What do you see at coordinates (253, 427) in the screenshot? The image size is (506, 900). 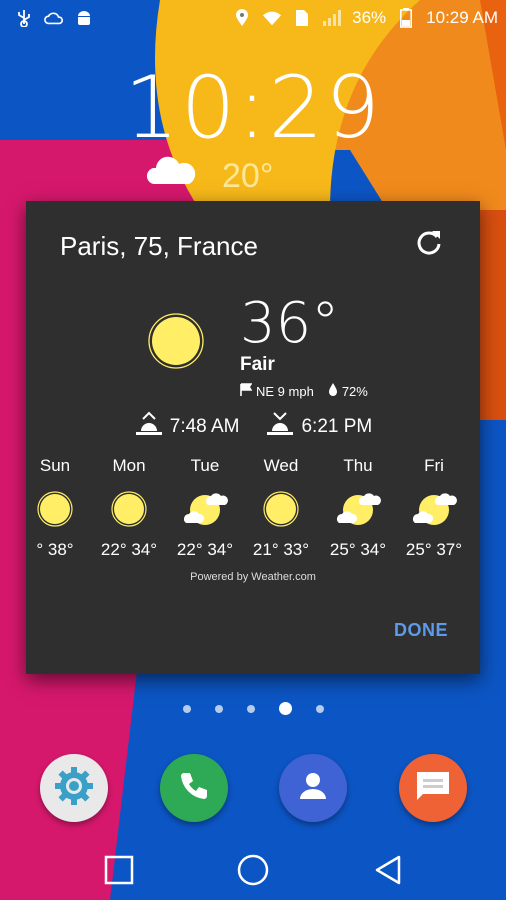 I see `sun-times-row: 7:48 AM 6:21 PM` at bounding box center [253, 427].